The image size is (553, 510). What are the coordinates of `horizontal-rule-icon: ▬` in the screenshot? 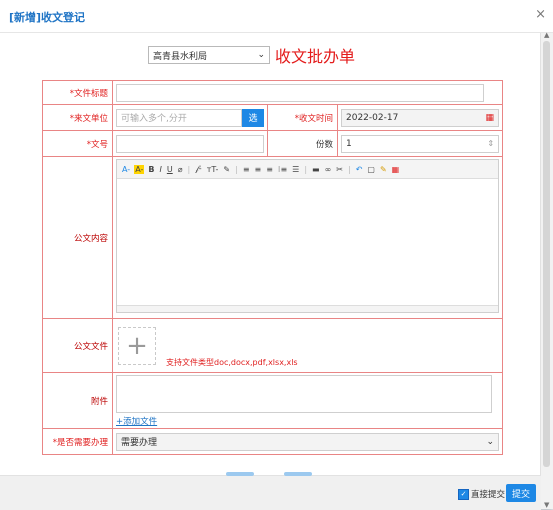 It's located at (316, 169).